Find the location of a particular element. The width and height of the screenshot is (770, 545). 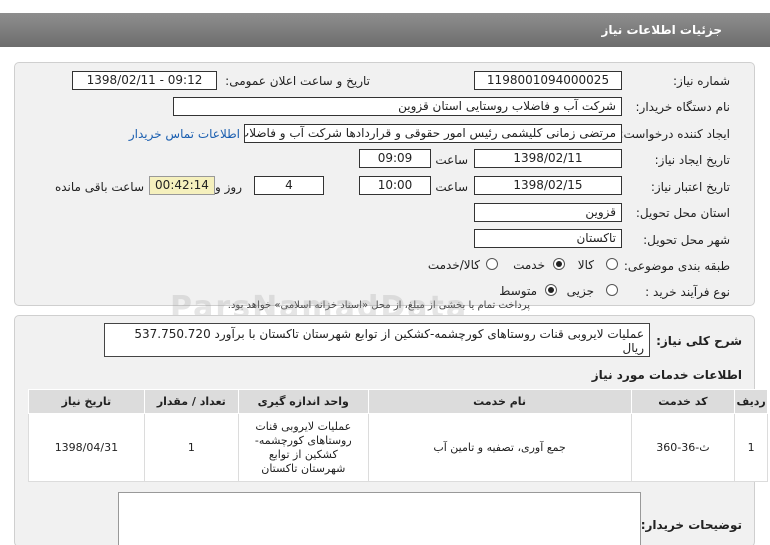

buyer-contact-link: اطلاعات تماس خریدار is located at coordinates (184, 134).